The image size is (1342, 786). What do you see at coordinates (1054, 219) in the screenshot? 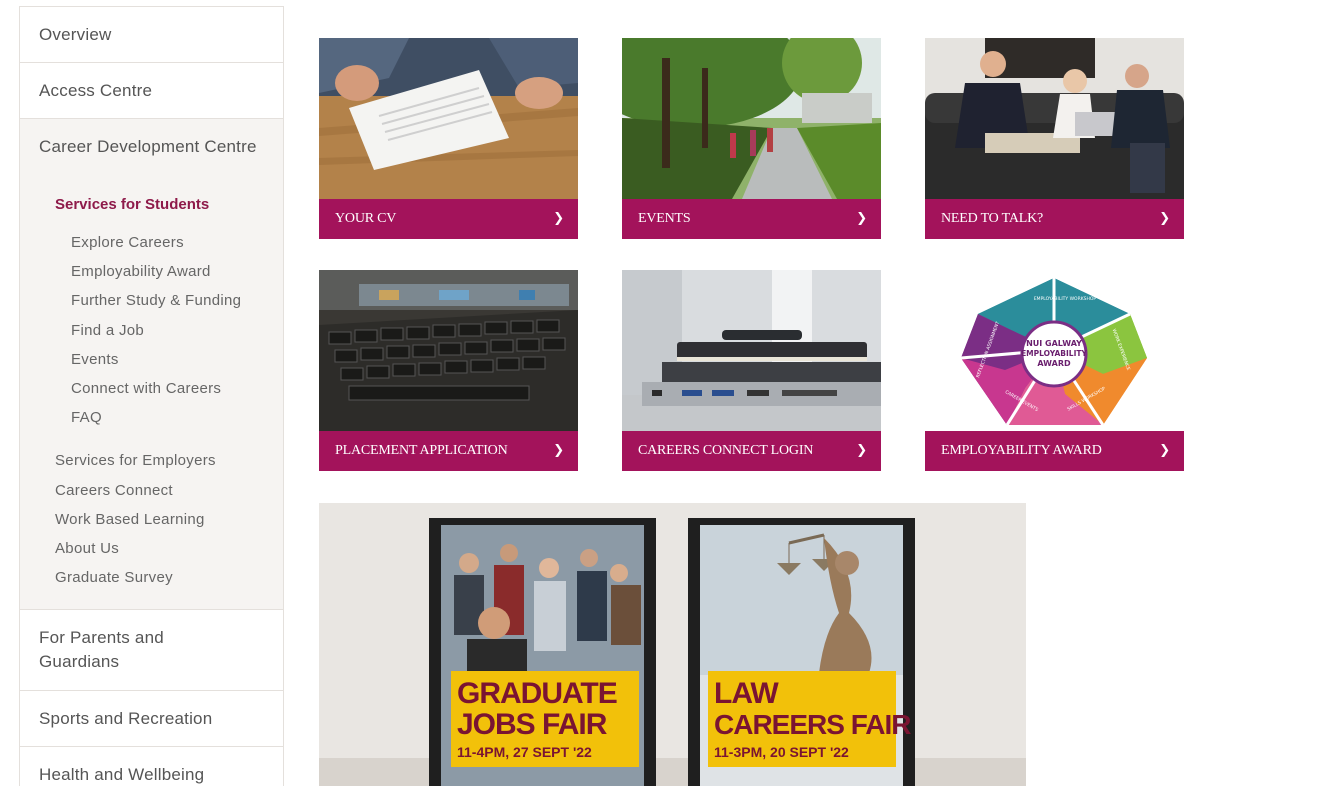
I see `tile-label-bar: NEED TO TALK? ❯` at bounding box center [1054, 219].